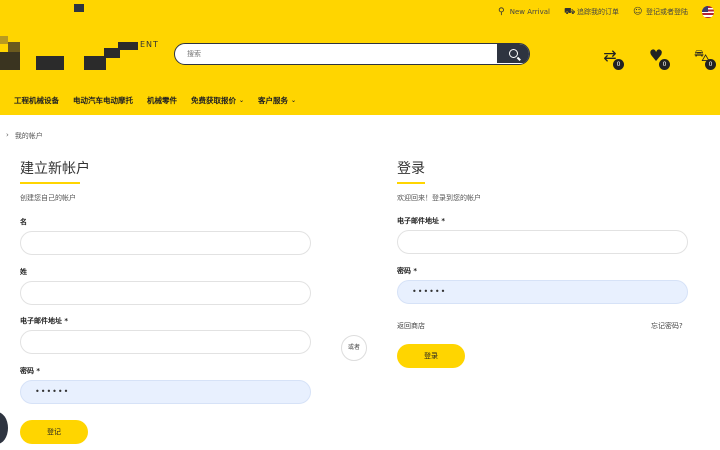 The height and width of the screenshot is (450, 720). Describe the element at coordinates (103, 100) in the screenshot. I see `nav-item-ev: 电动汽车电动摩托` at that location.